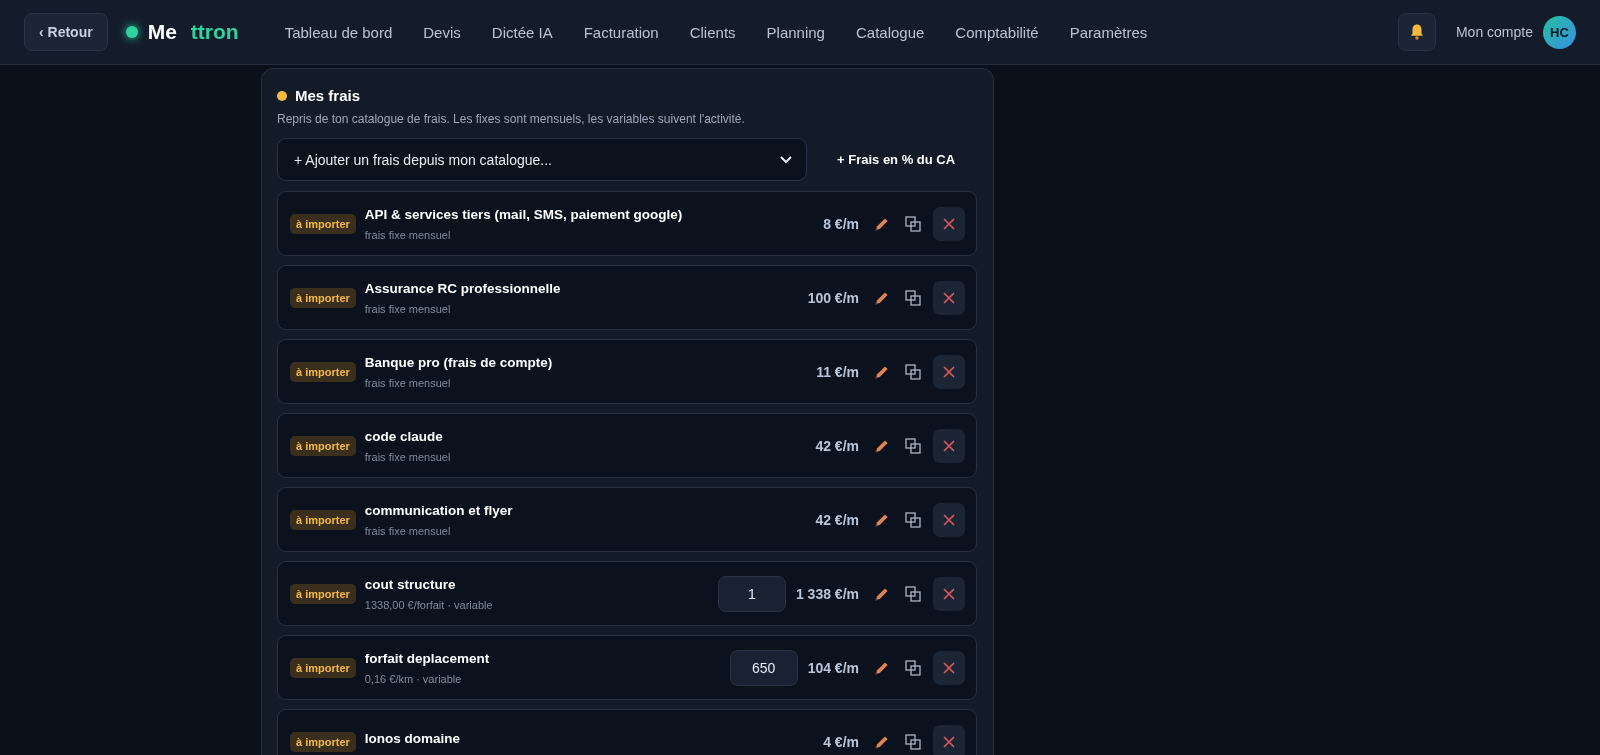 Image resolution: width=1600 pixels, height=755 pixels. I want to click on fee-amount: 4 €/m, so click(841, 741).